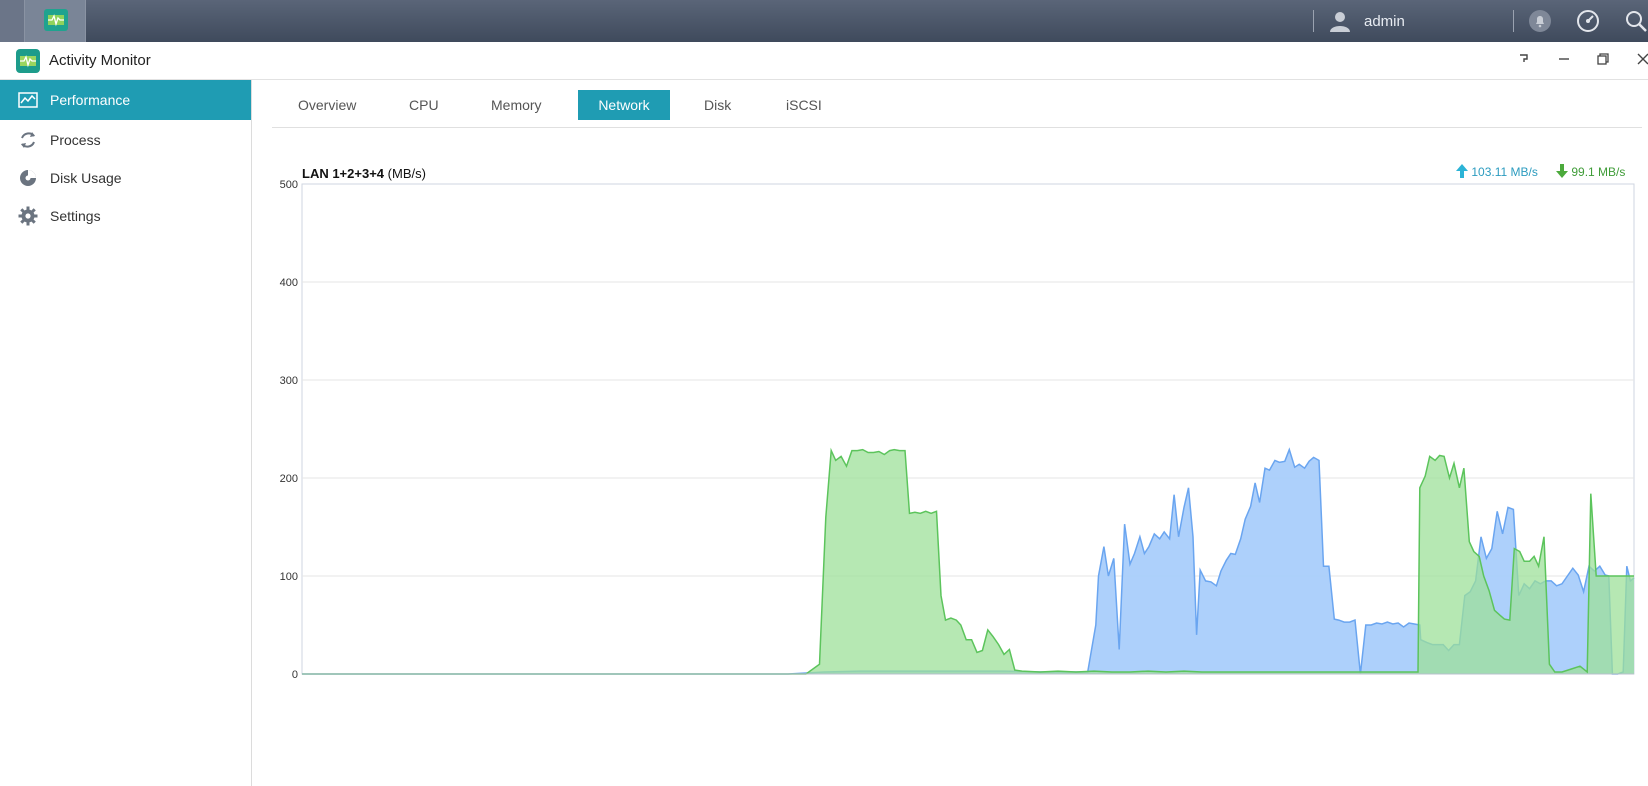 The height and width of the screenshot is (786, 1648). What do you see at coordinates (289, 479) in the screenshot?
I see `y-tick-label: 200` at bounding box center [289, 479].